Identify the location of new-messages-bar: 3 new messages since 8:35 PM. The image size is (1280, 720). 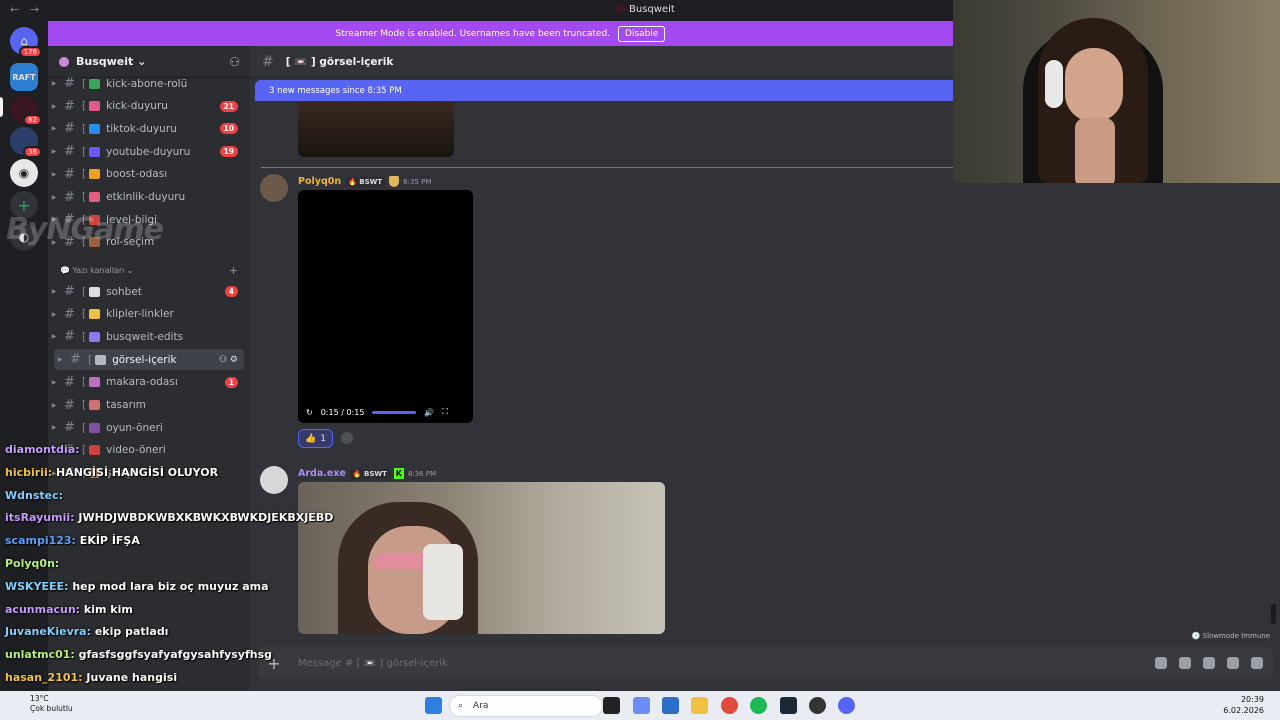
(605, 90).